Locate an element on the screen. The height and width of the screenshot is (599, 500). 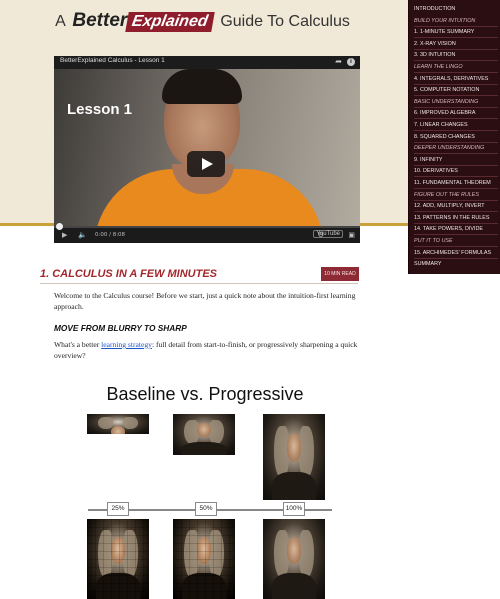
sidebar-item-13-patterns-in-the-rules: 13. PATTERNS IN THE RULES is located at coordinates (456, 218).